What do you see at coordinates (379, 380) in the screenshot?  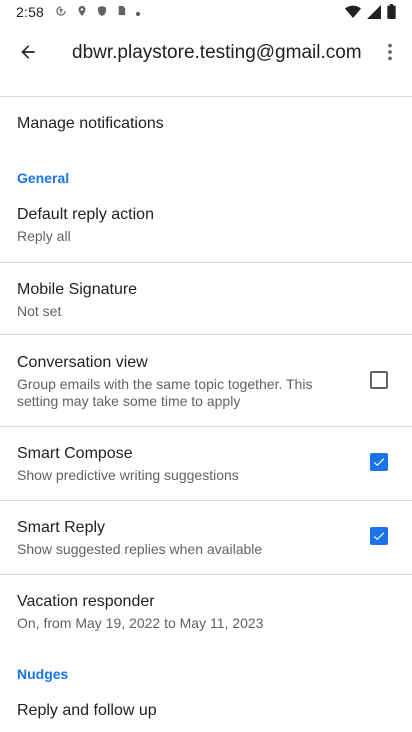 I see `conversation-view-checkbox` at bounding box center [379, 380].